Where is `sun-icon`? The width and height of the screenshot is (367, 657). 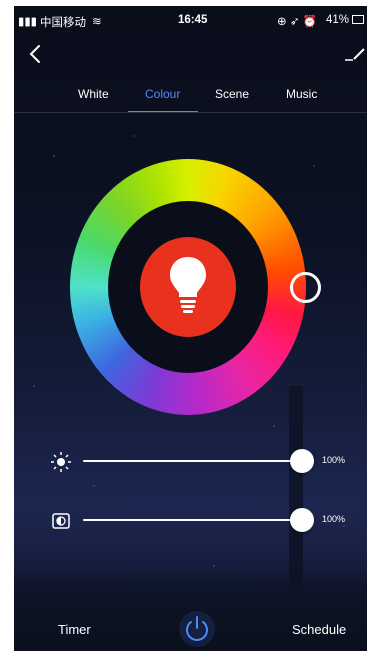 sun-icon is located at coordinates (61, 462).